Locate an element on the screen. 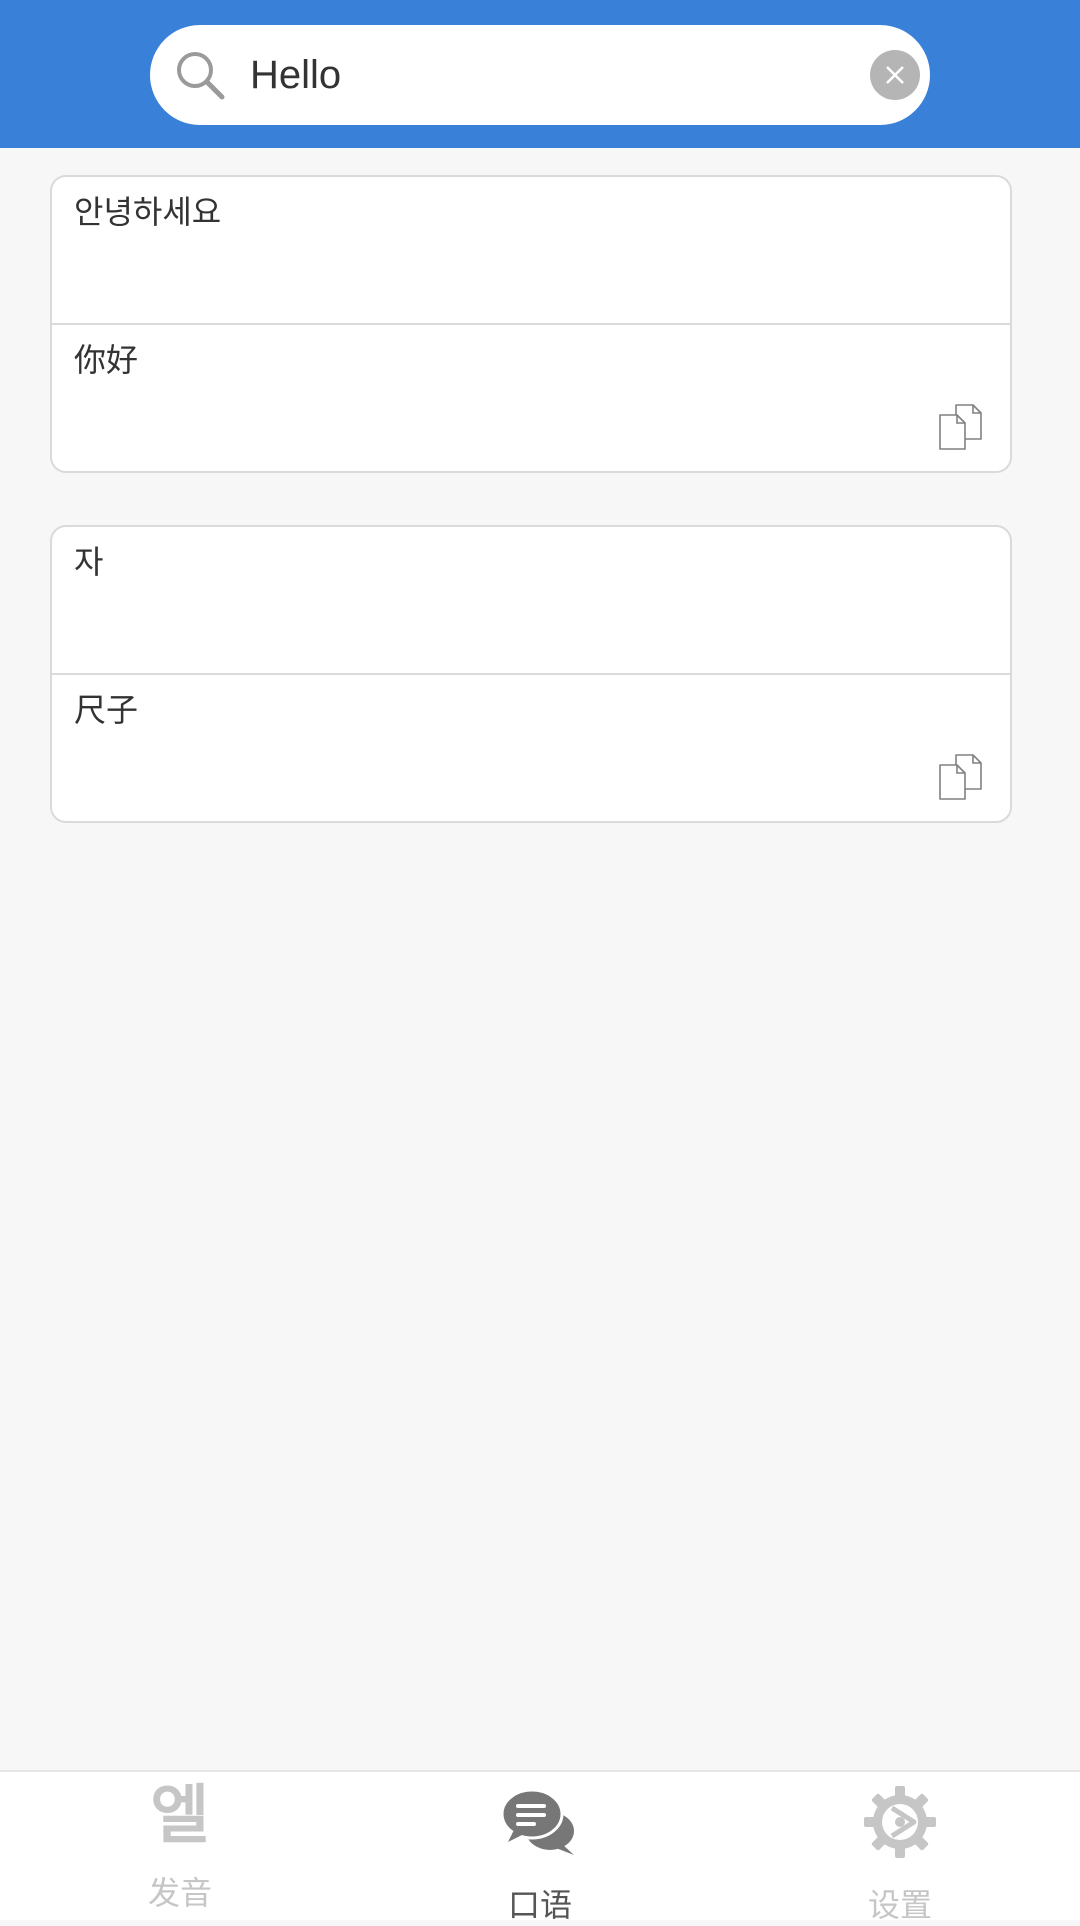 This screenshot has width=1080, height=1926. chinese-text: 尺子 is located at coordinates (106, 710).